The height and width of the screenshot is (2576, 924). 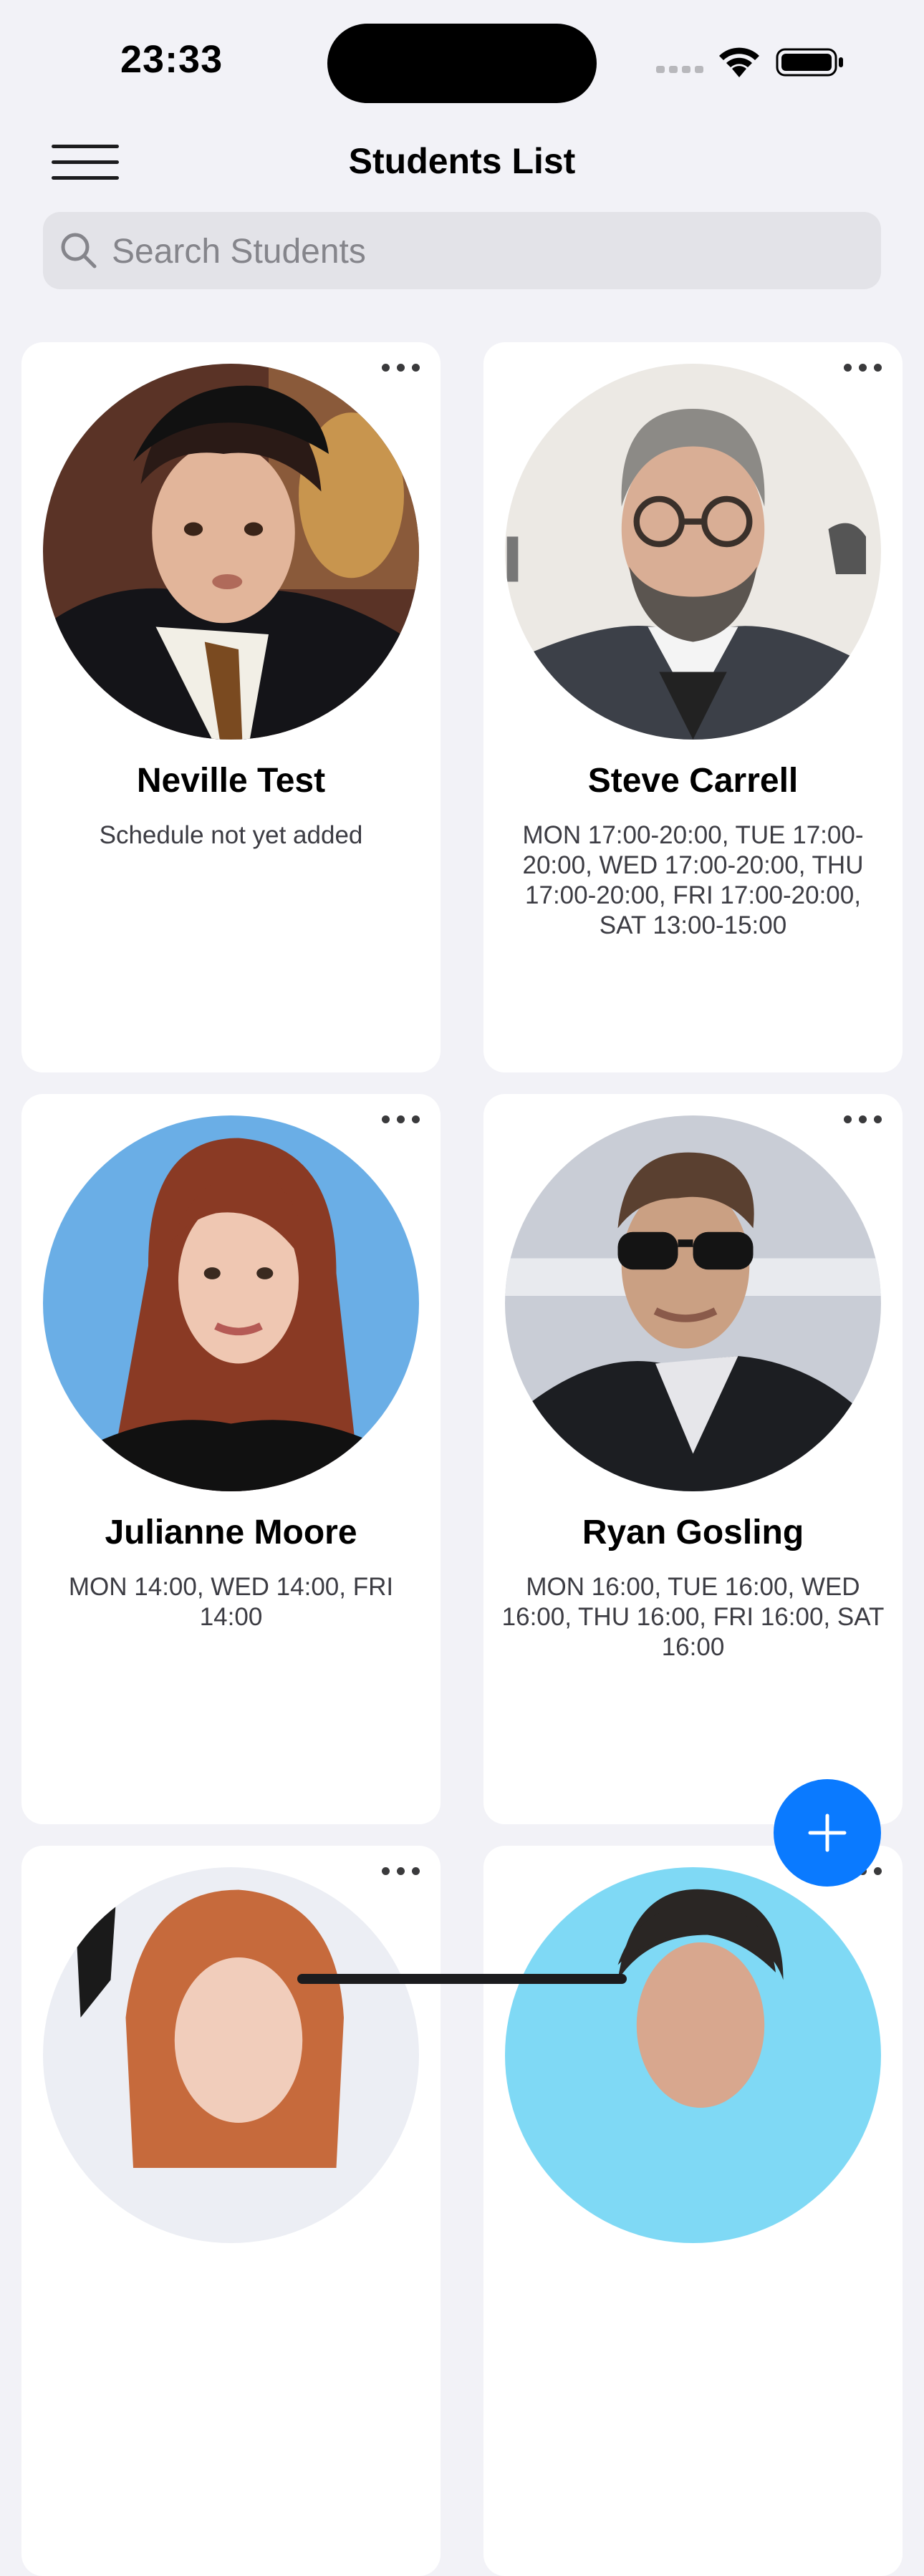 What do you see at coordinates (693, 1533) in the screenshot?
I see `student-name: Ryan Gosling` at bounding box center [693, 1533].